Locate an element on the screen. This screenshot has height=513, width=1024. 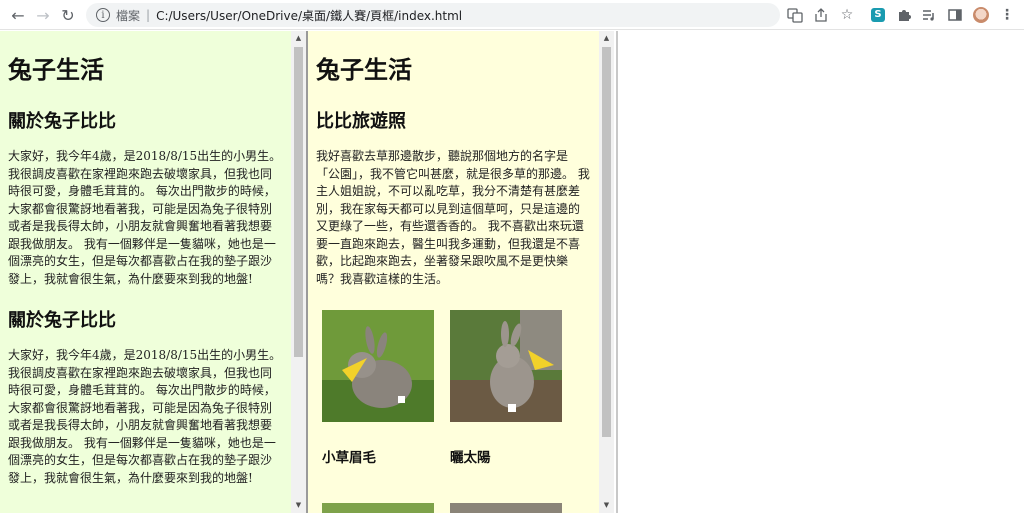
photo-caption: 小草眉毛 is located at coordinates (349, 458).